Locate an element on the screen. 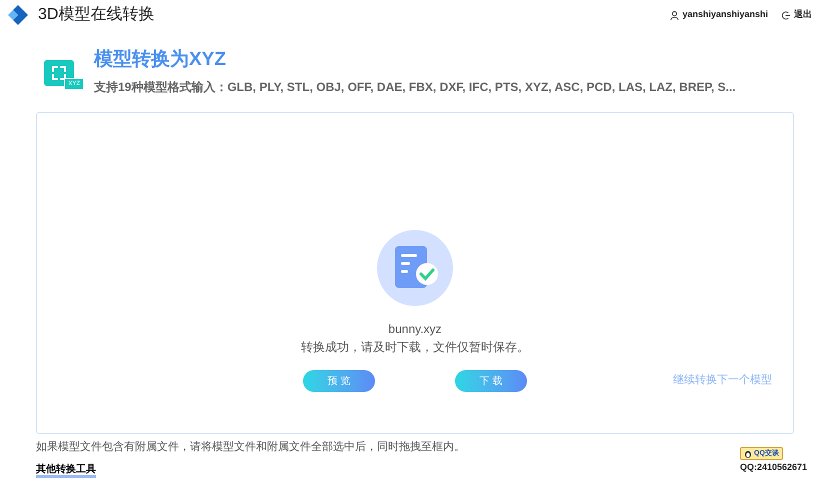  user-icon is located at coordinates (675, 15).